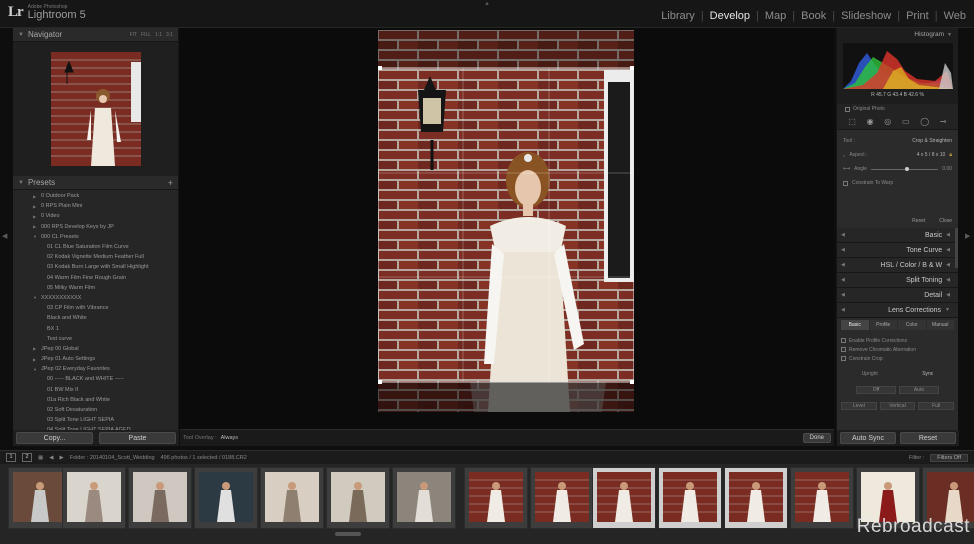 Image resolution: width=974 pixels, height=544 pixels. What do you see at coordinates (229, 438) in the screenshot?
I see `tool-overlay-select: Always` at bounding box center [229, 438].